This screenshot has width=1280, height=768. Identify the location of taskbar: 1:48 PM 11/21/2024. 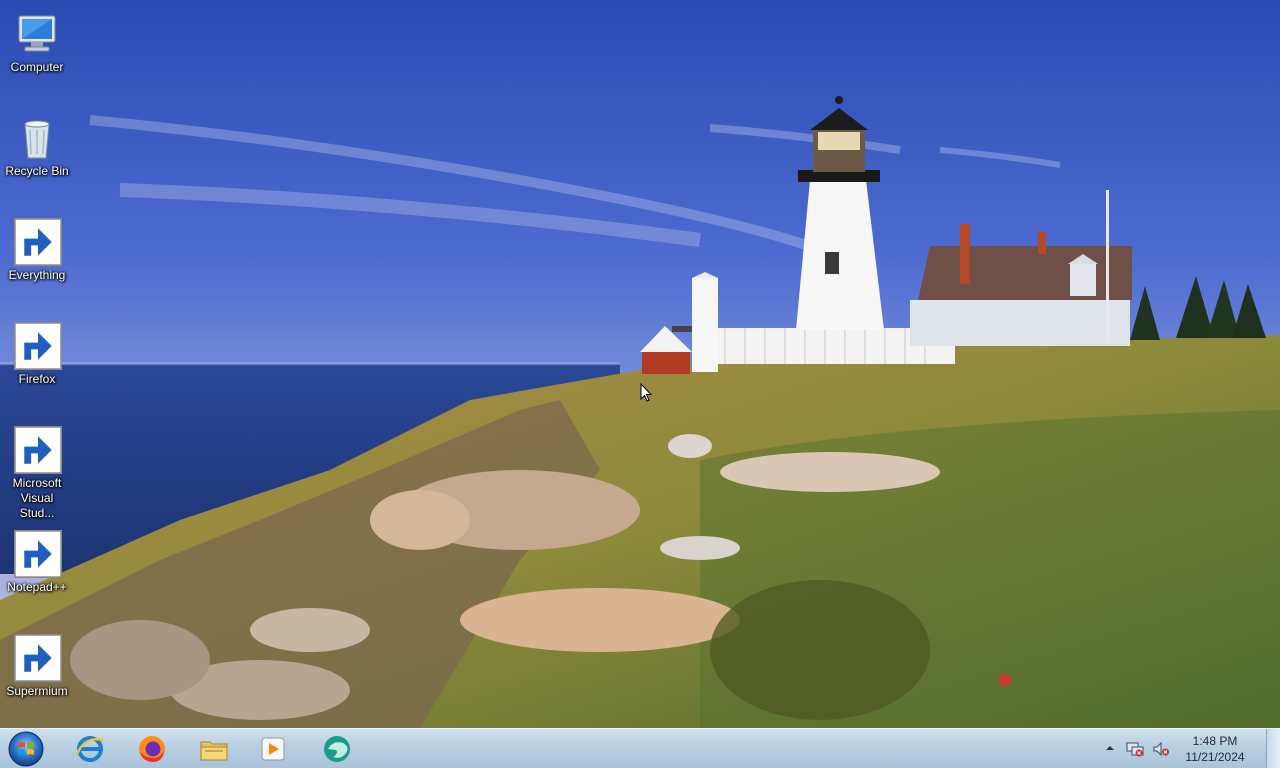
(640, 748).